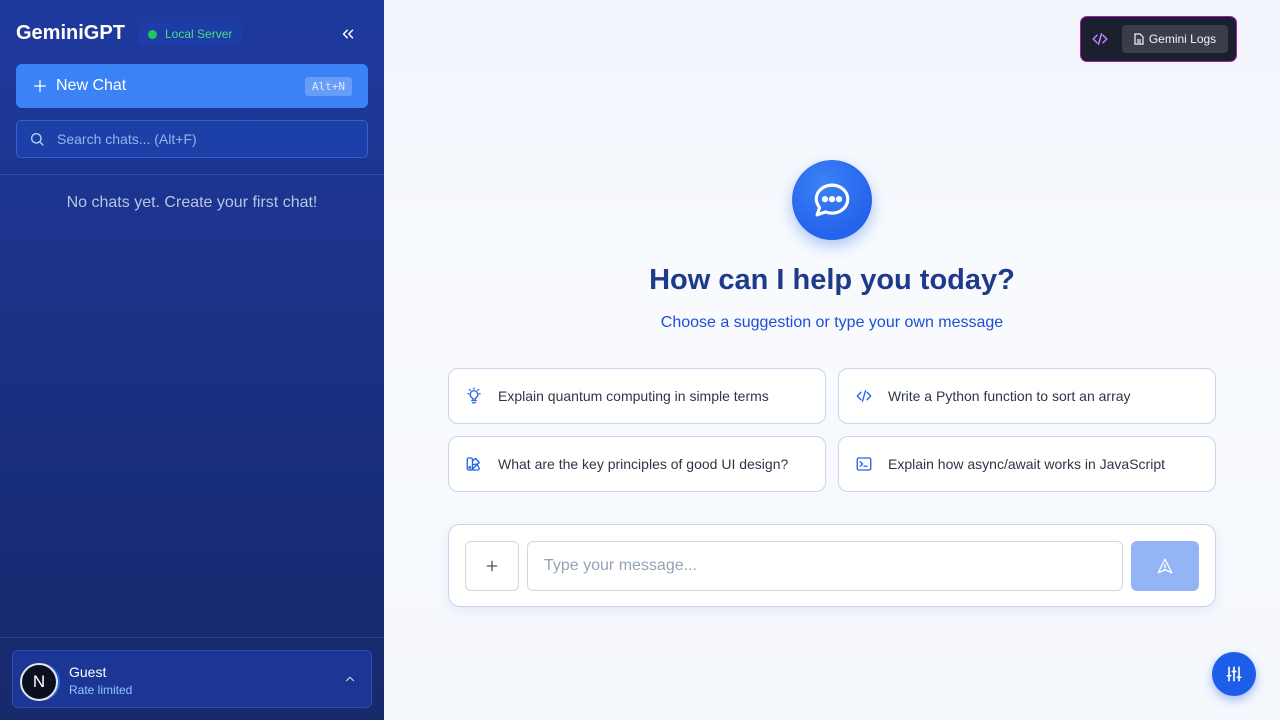  What do you see at coordinates (152, 34) in the screenshot?
I see `status-dot-icon` at bounding box center [152, 34].